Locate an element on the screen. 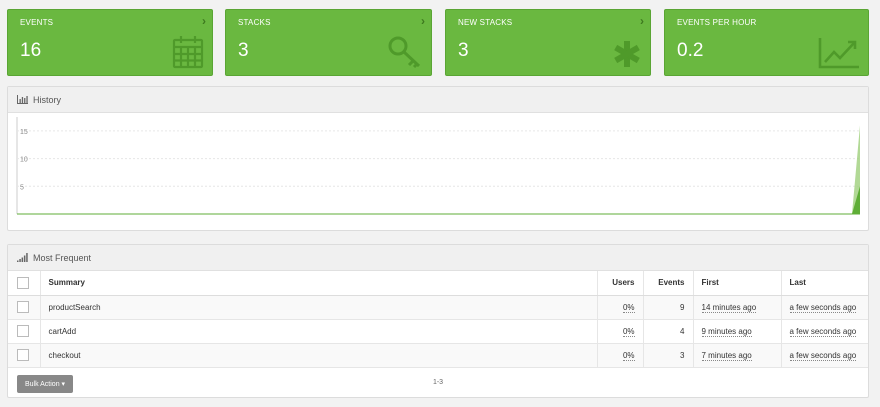  header-checkbox-cell is located at coordinates (24, 283).